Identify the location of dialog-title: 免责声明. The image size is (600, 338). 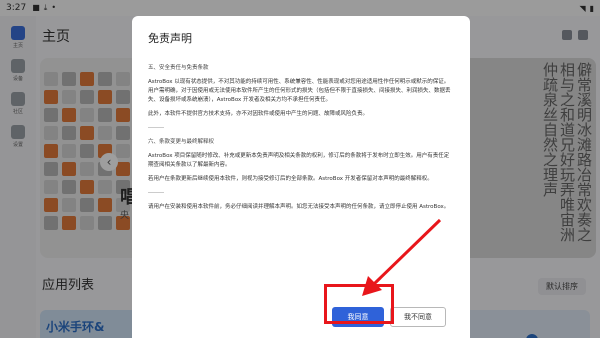
(170, 38).